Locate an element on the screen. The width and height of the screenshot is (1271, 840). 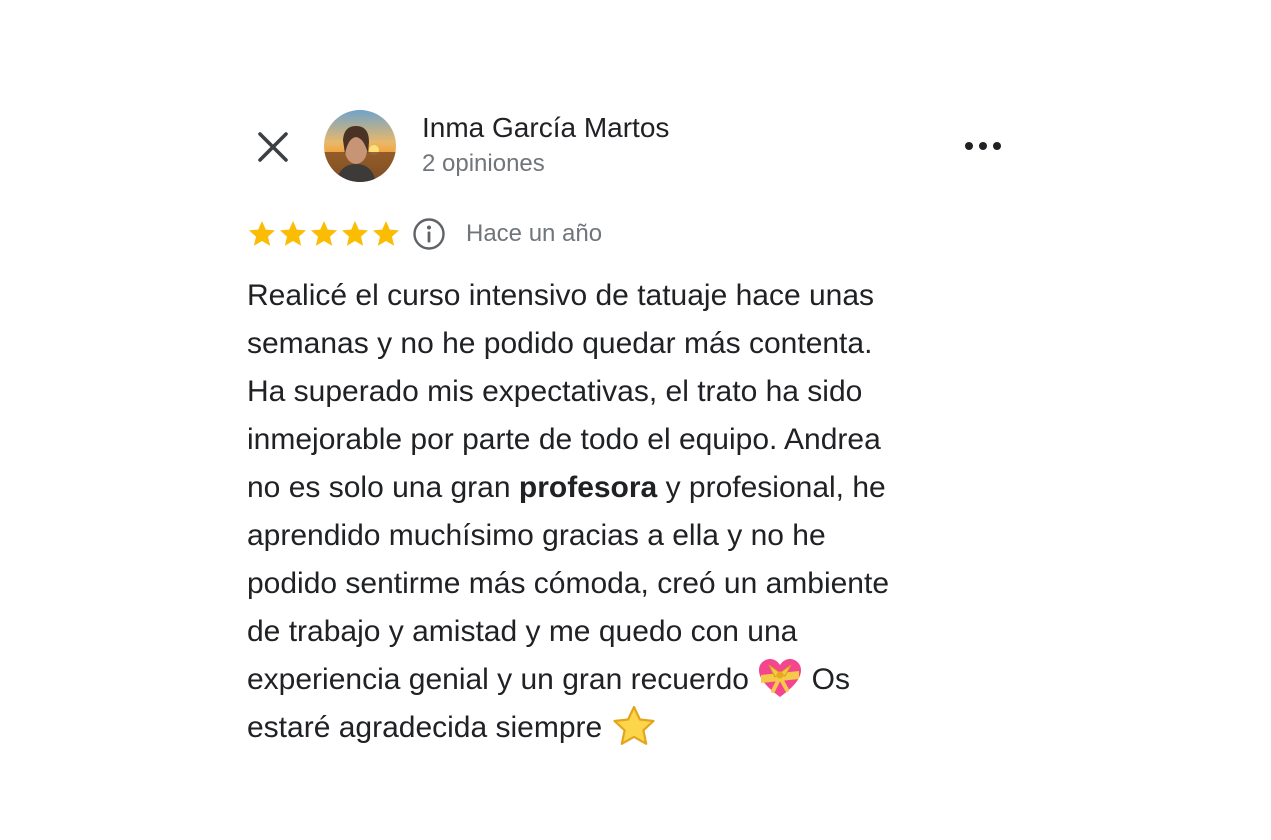
review-line: experiencia genial y un gran recuerdo Os is located at coordinates (642, 680).